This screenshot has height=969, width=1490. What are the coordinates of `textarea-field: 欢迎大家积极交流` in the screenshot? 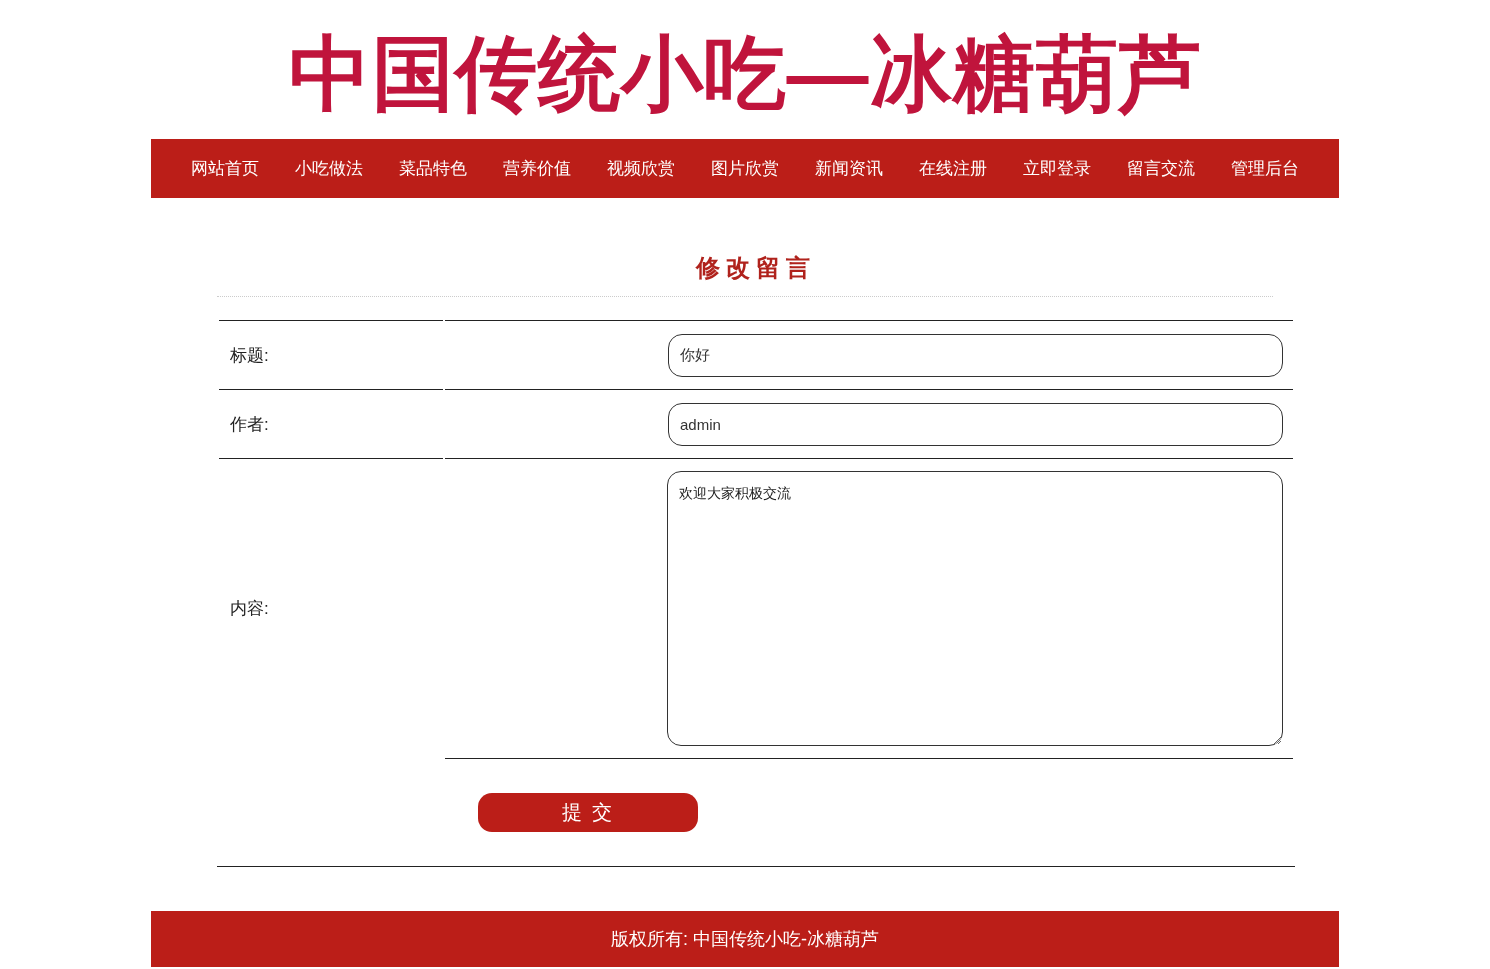 It's located at (975, 608).